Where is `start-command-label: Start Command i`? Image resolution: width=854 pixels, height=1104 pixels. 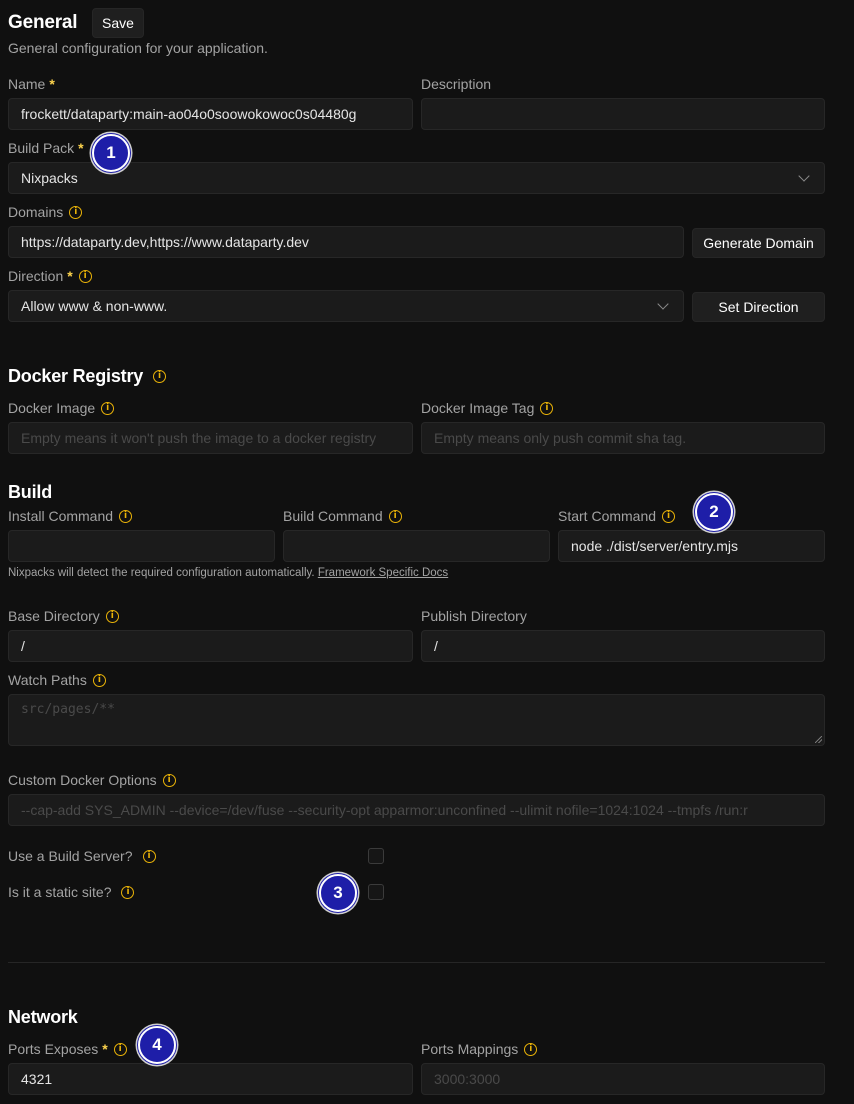 start-command-label: Start Command i is located at coordinates (617, 516).